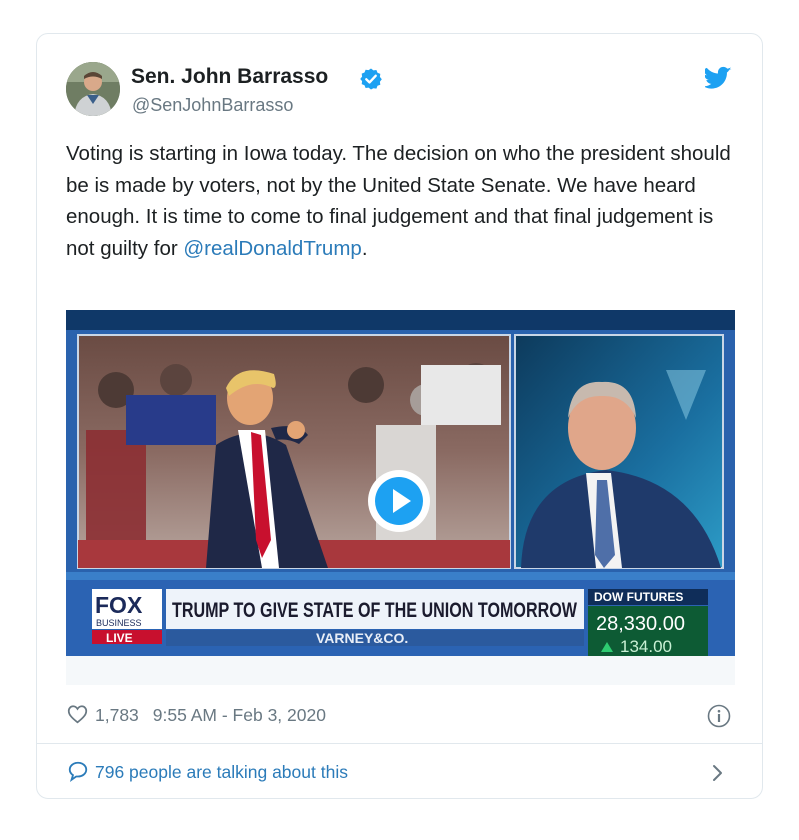 This screenshot has width=799, height=840. Describe the element at coordinates (77, 714) in the screenshot. I see `heart-icon` at that location.